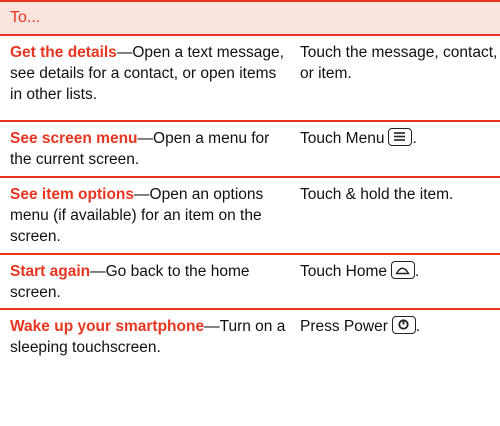 The height and width of the screenshot is (426, 500). I want to click on row-action: Touch Home, so click(344, 271).